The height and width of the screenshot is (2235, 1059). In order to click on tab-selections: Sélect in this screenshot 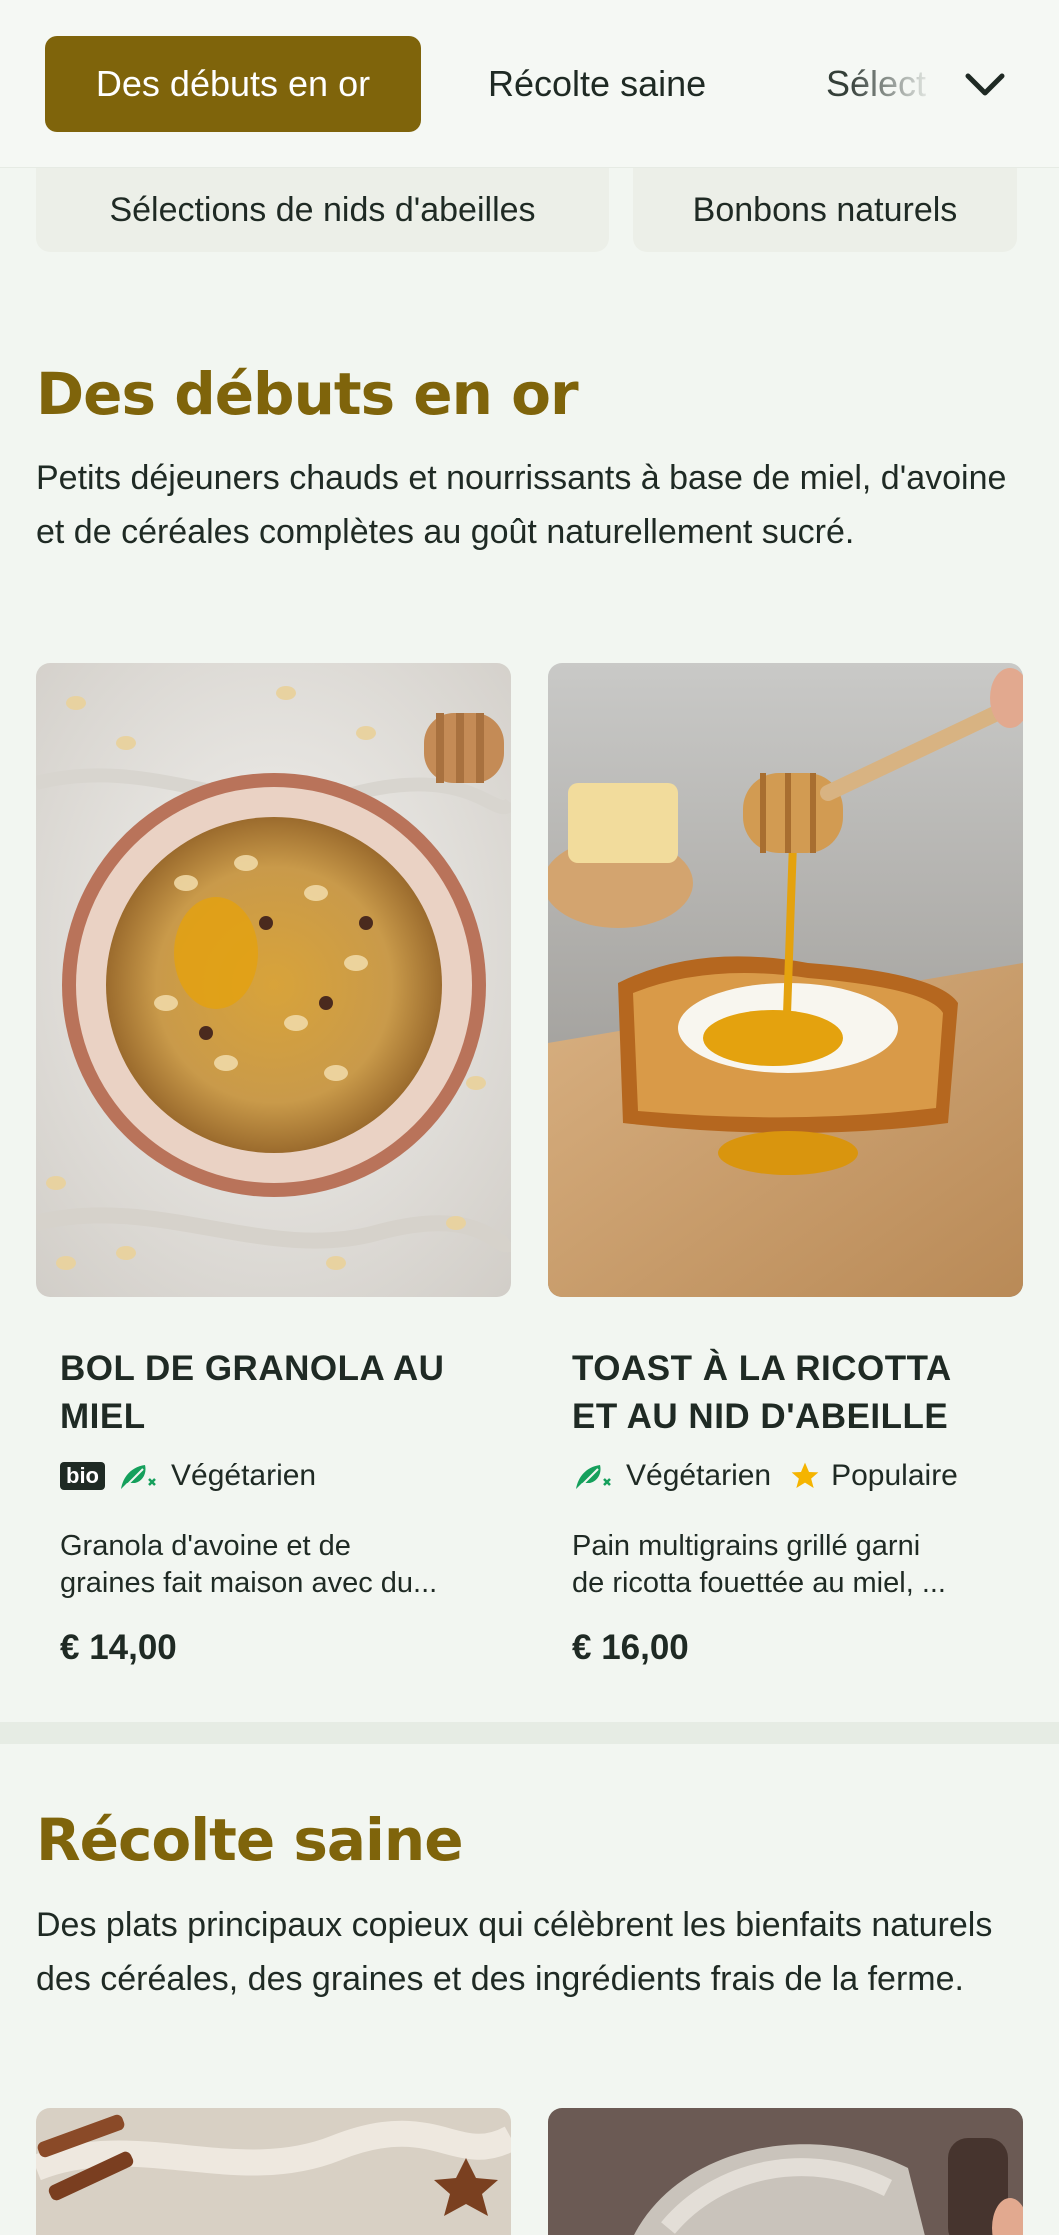, I will do `click(881, 84)`.